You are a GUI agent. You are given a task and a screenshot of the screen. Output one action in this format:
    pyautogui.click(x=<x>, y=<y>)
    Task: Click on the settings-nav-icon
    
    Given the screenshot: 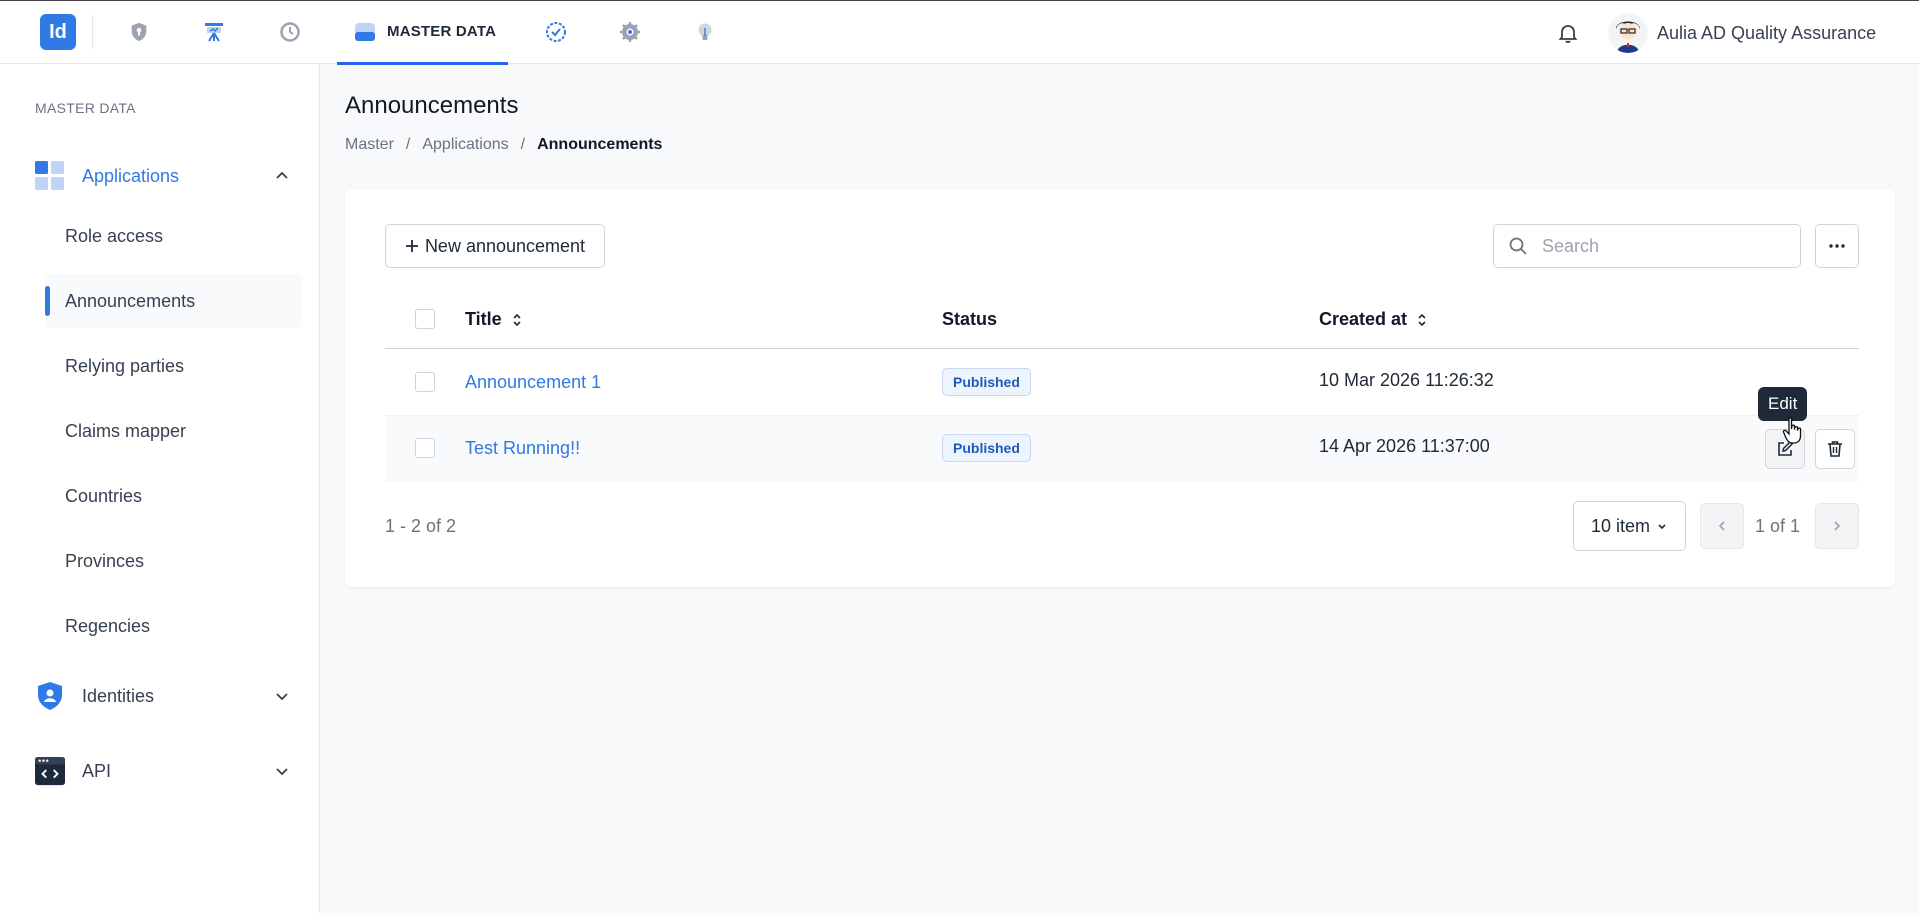 What is the action you would take?
    pyautogui.click(x=630, y=32)
    